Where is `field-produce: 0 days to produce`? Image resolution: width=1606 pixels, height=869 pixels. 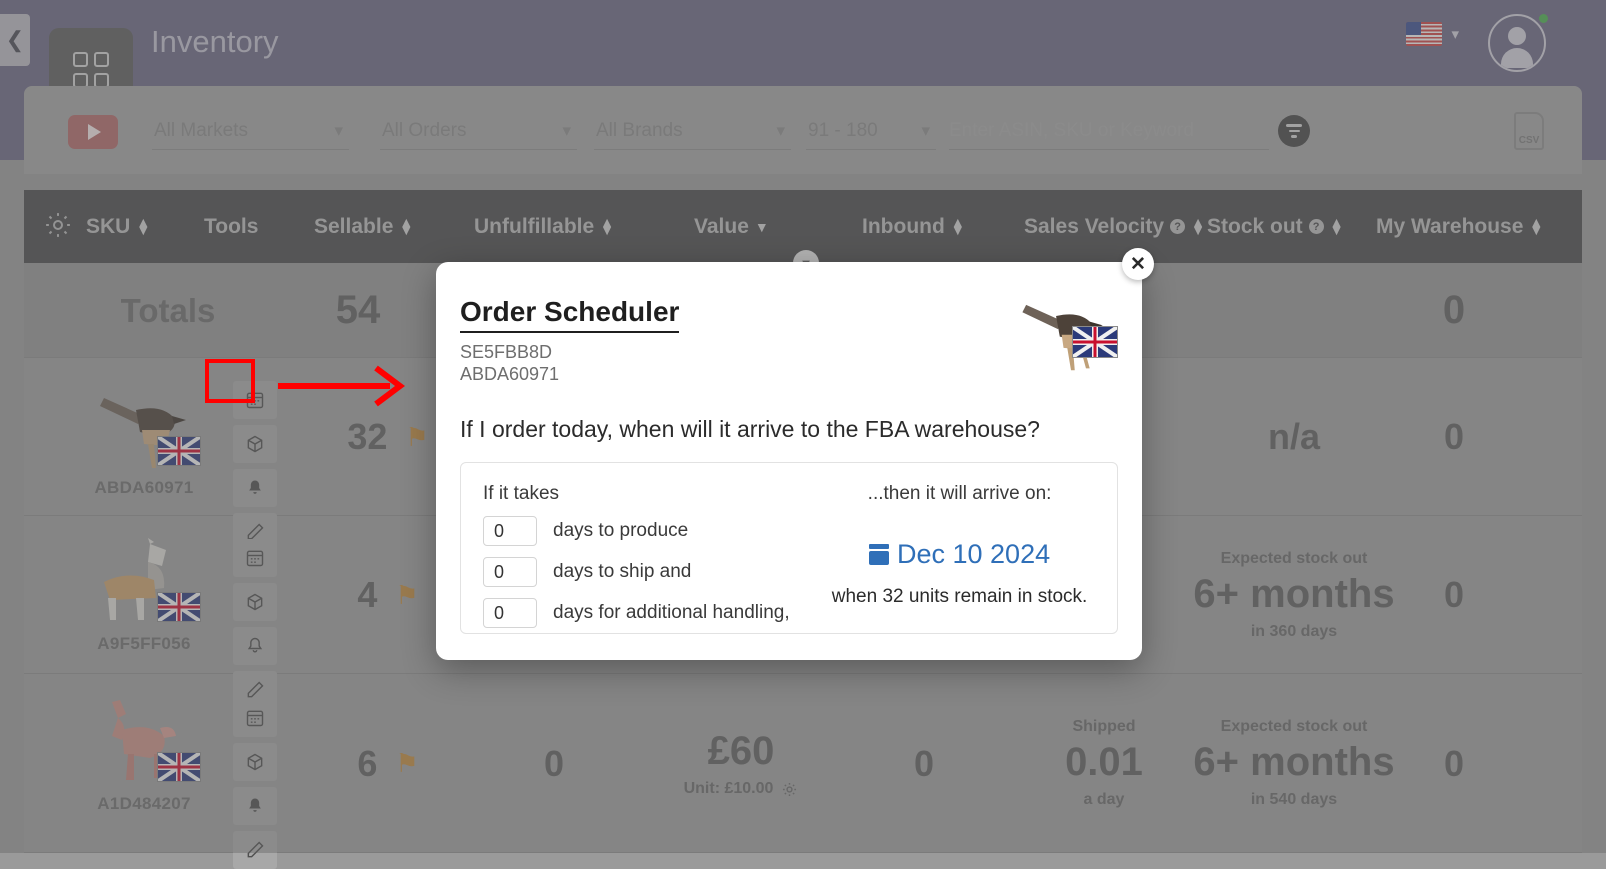 field-produce: 0 days to produce is located at coordinates (642, 531).